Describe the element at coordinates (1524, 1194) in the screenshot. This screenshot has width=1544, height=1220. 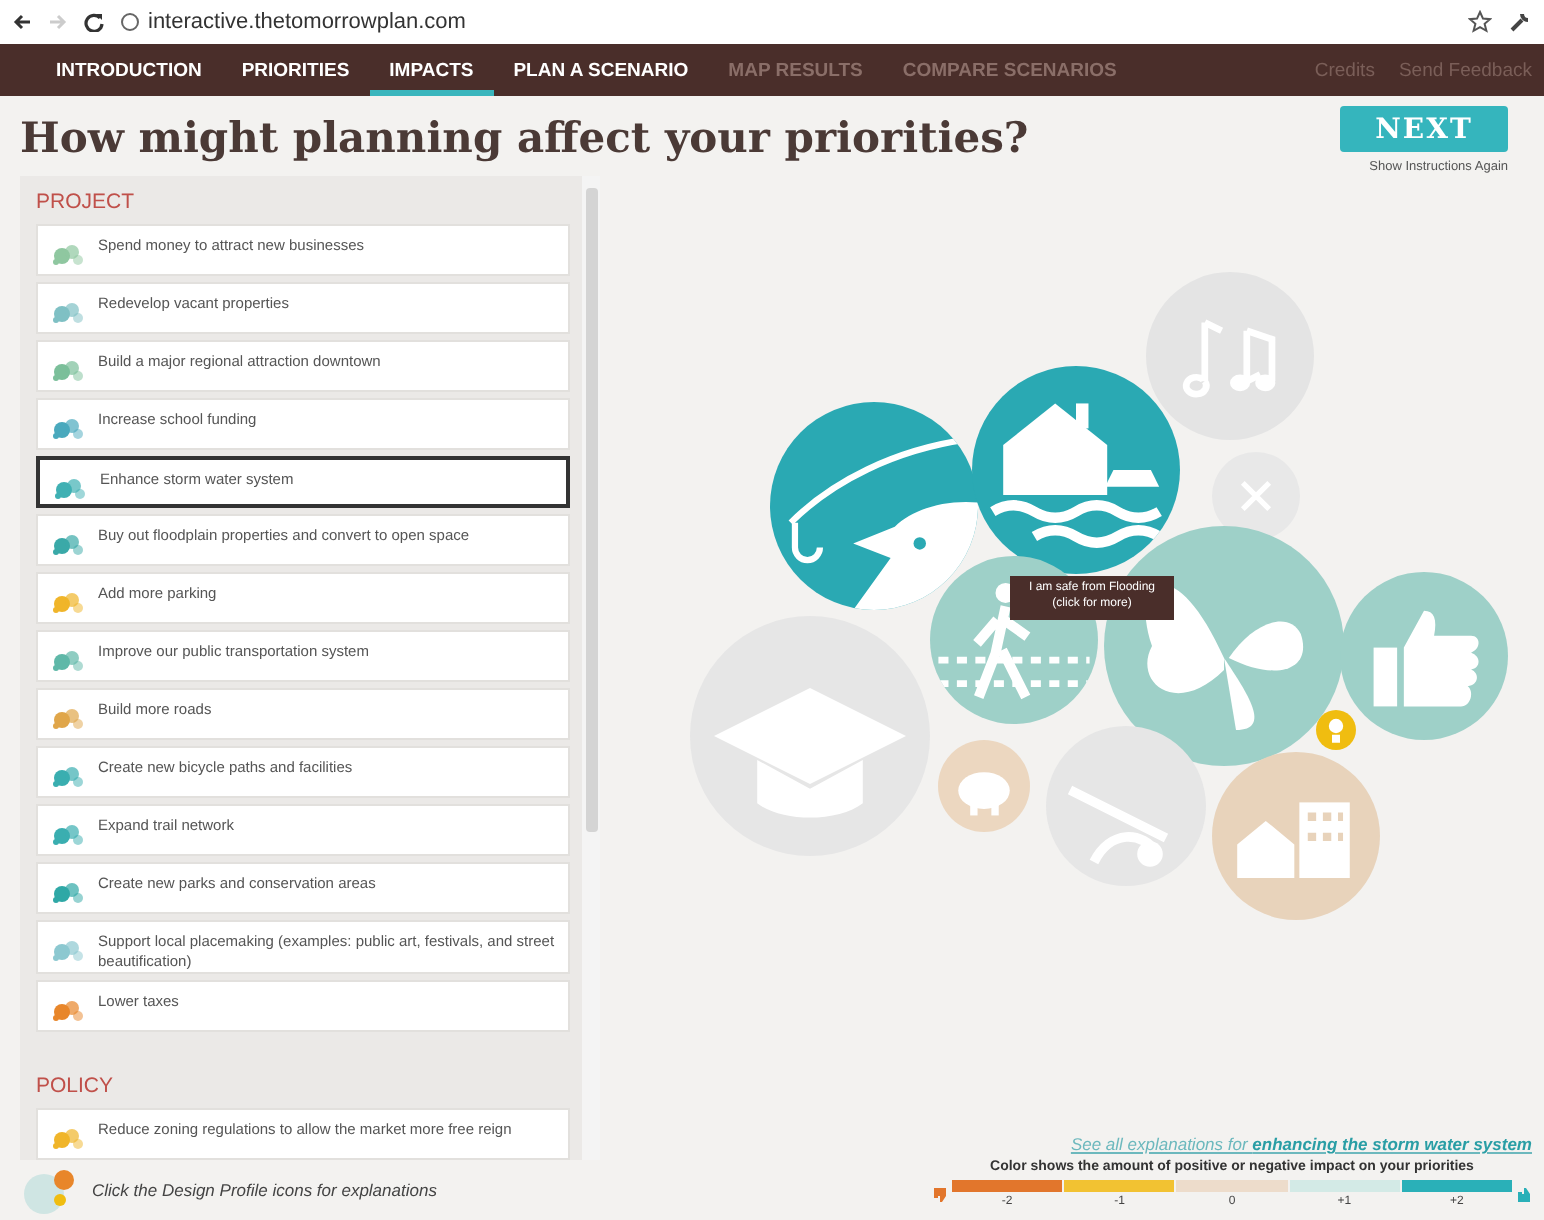
I see `thumbs-up-icon` at that location.